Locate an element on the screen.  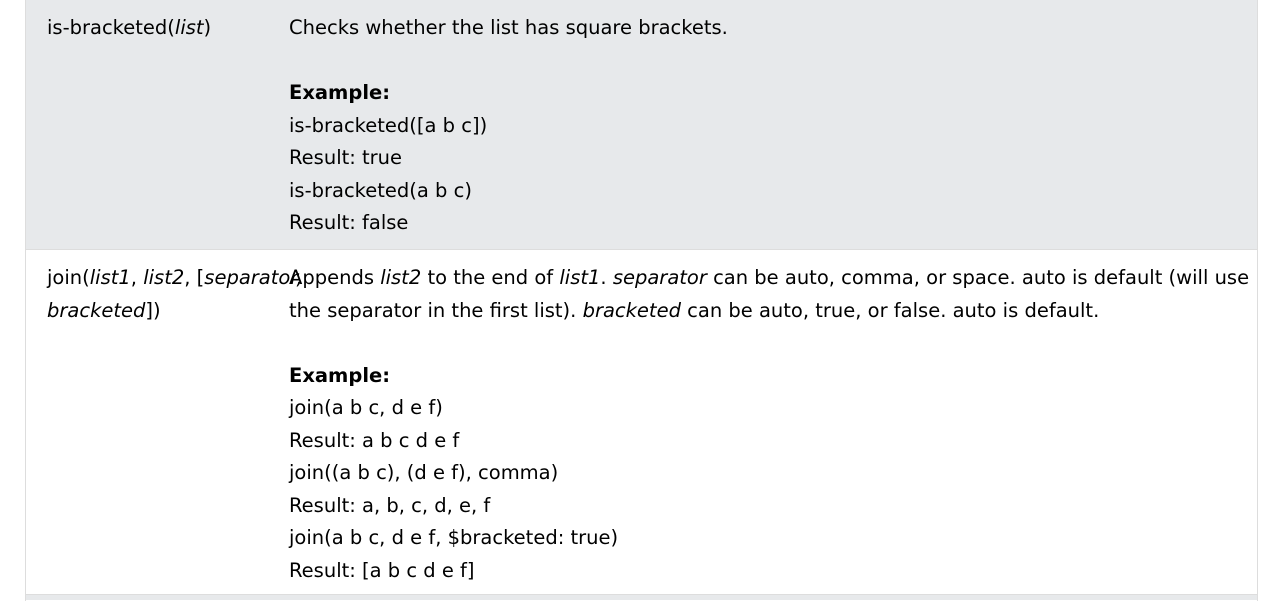
example-line: join(a b c, d e f) is located at coordinates (366, 407).